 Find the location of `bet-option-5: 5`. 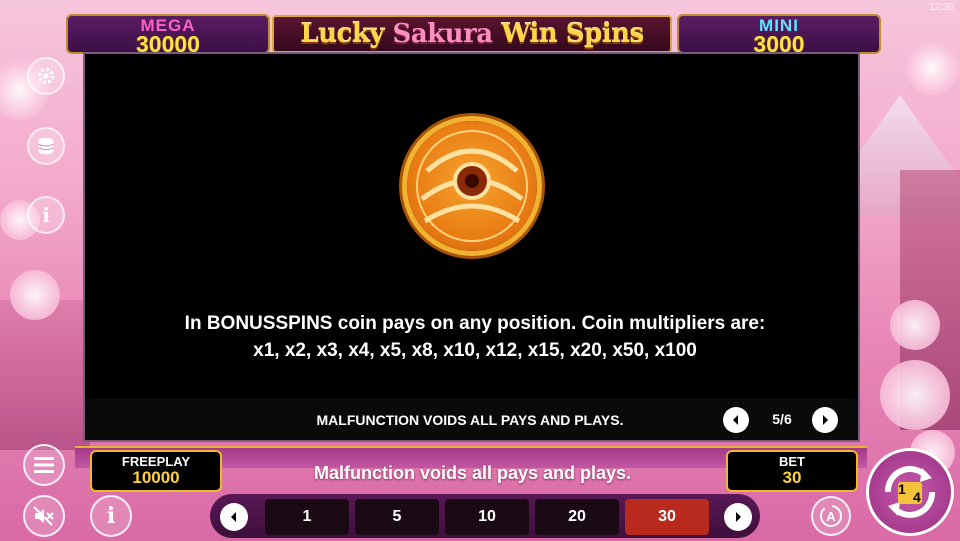

bet-option-5: 5 is located at coordinates (397, 517).